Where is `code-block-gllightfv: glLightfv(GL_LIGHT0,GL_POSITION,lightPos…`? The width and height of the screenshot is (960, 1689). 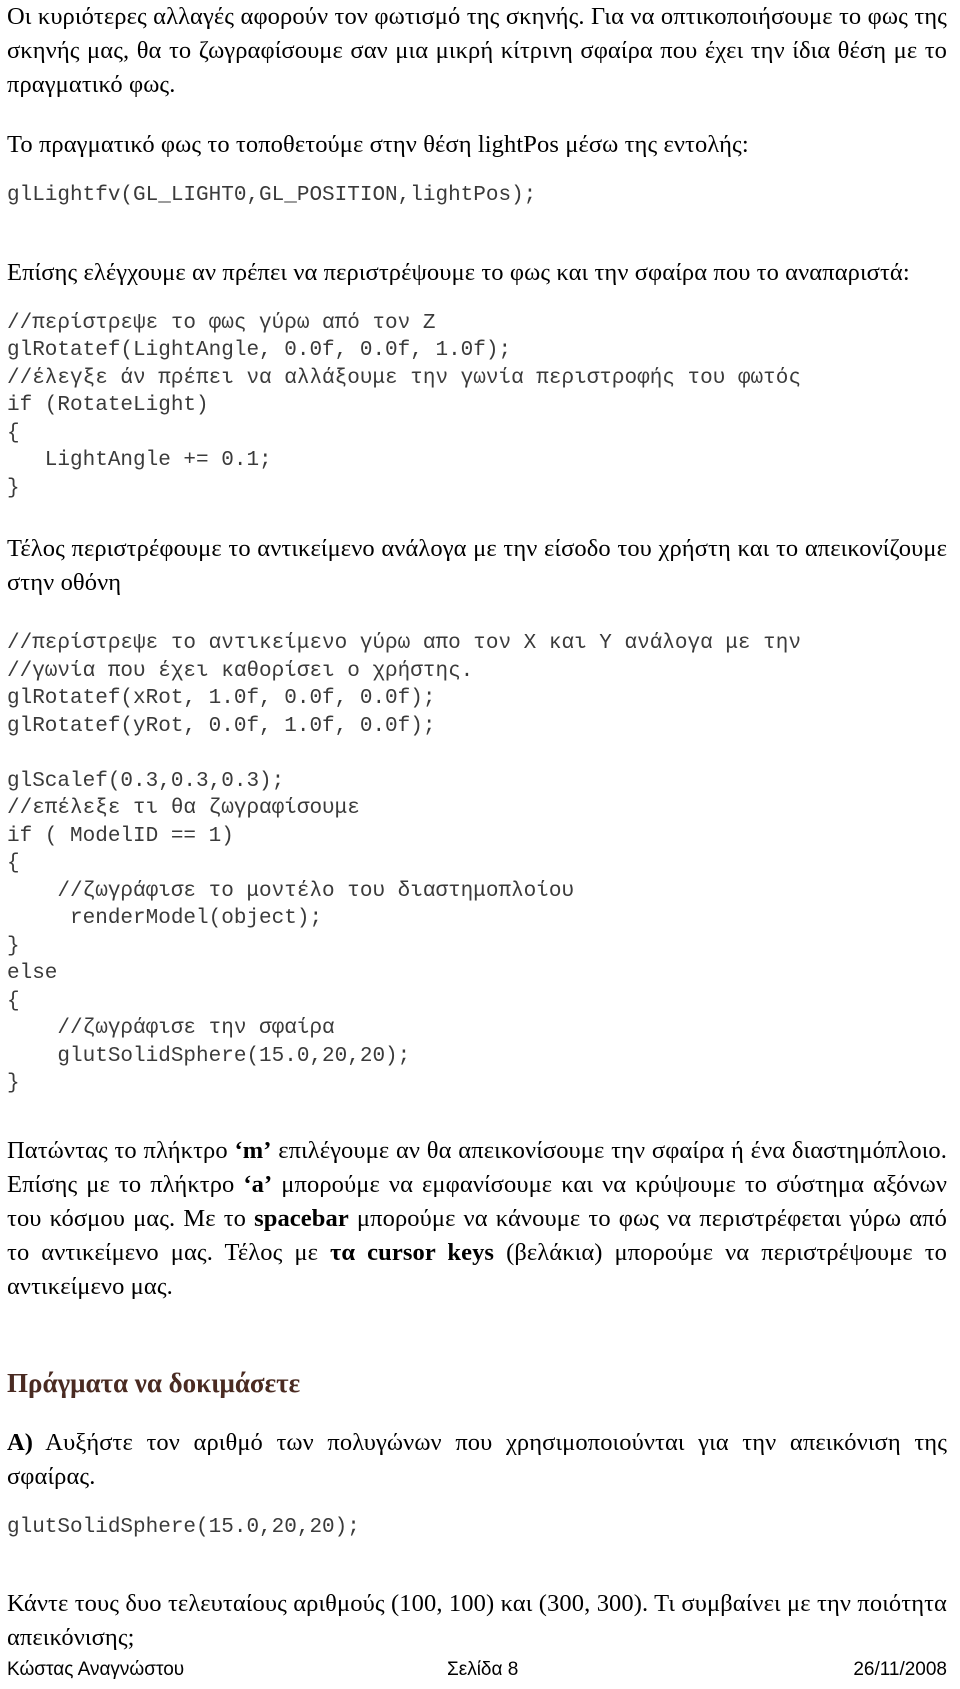
code-block-gllightfv: glLightfv(GL_LIGHT0,GL_POSITION,lightPos… is located at coordinates (272, 195).